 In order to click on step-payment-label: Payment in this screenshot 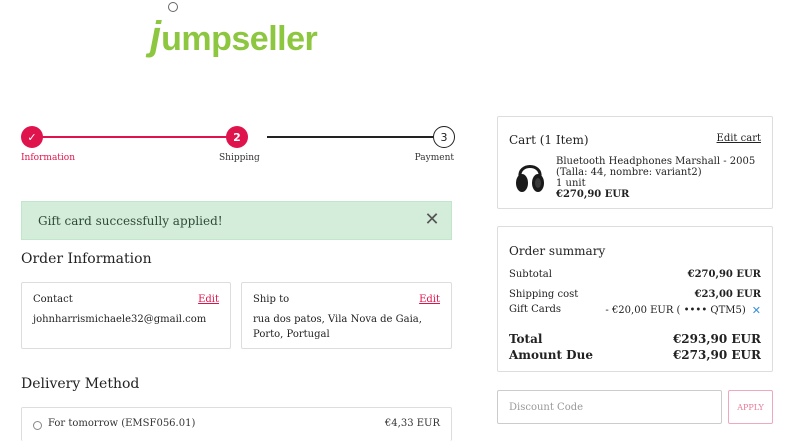, I will do `click(434, 158)`.